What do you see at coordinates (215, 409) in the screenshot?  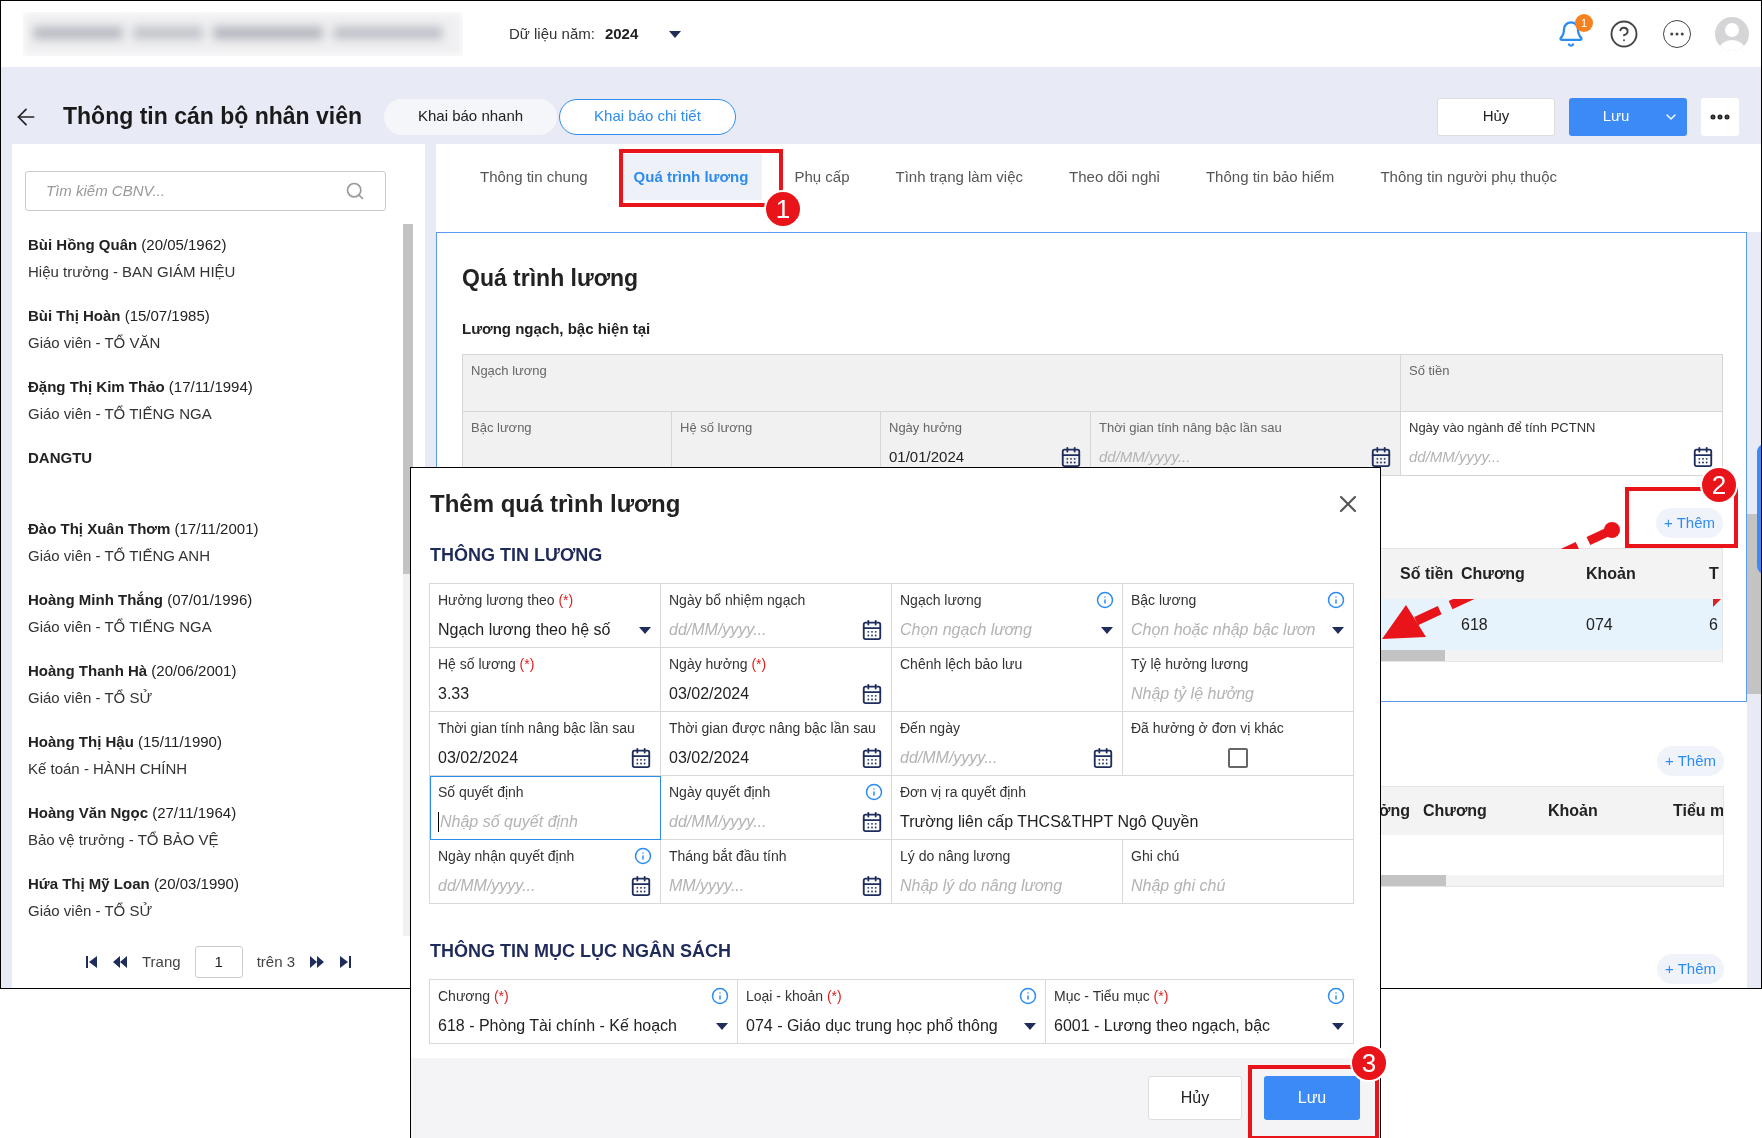 I see `employee-item: Đặng Thị Kim Thảo (17/11/1994) Giáo viên - TỔ TIẾNG NGA` at bounding box center [215, 409].